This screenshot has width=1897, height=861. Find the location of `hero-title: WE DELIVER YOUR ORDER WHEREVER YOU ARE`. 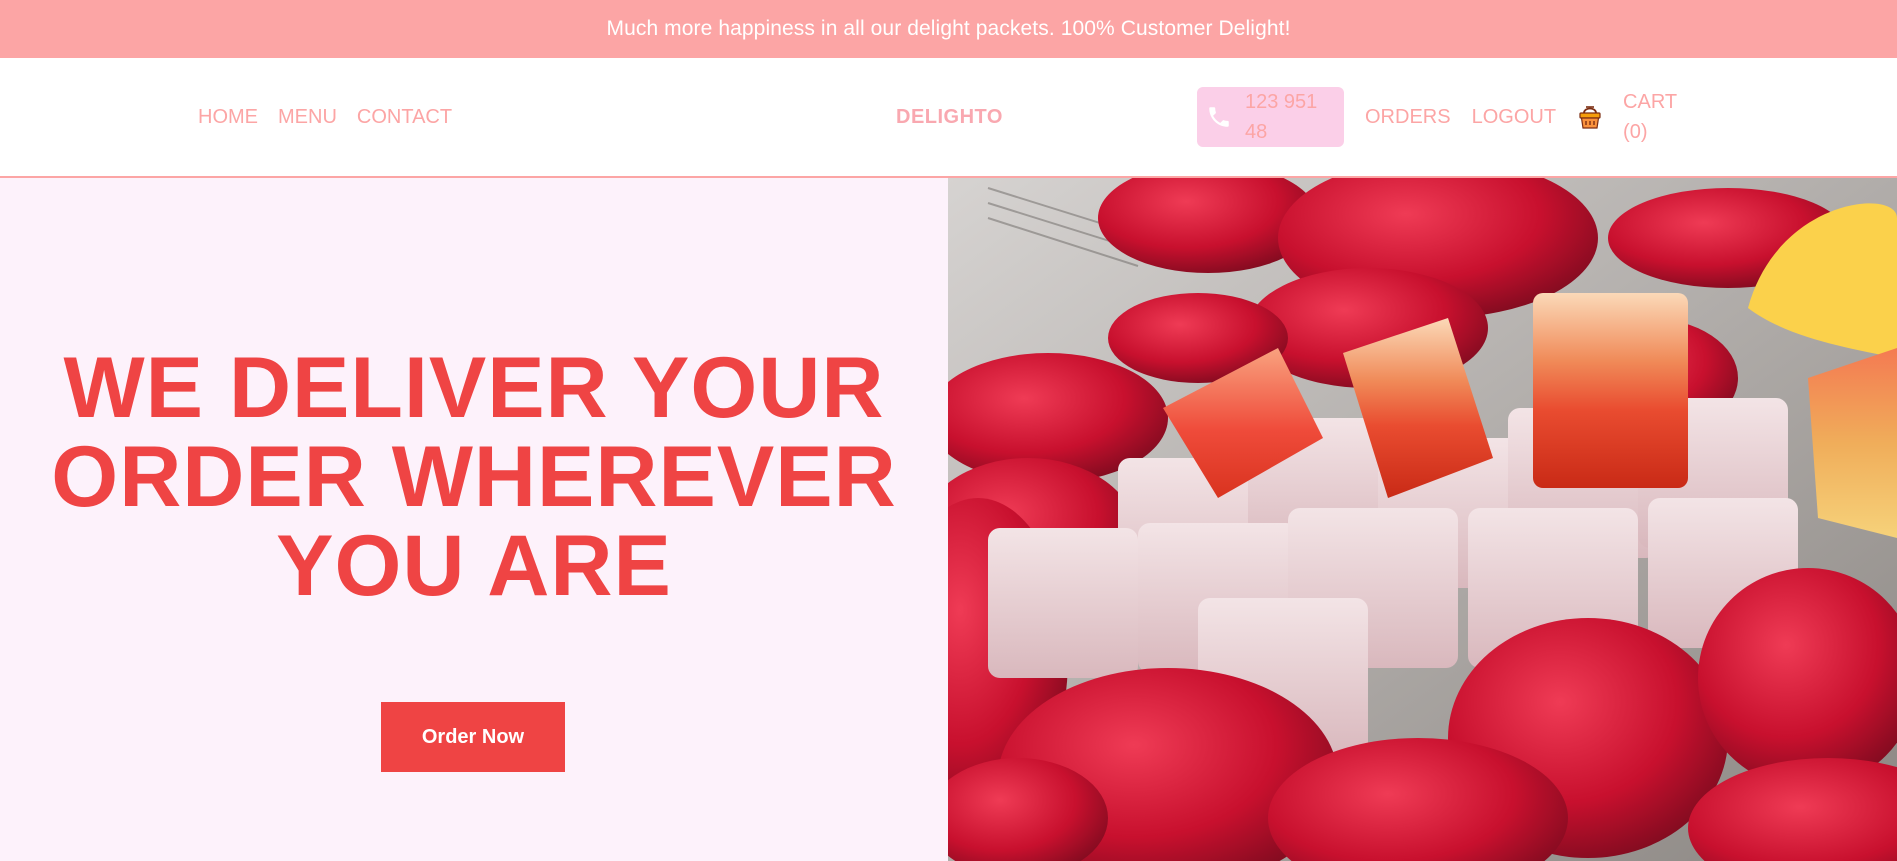

hero-title: WE DELIVER YOUR ORDER WHEREVER YOU ARE is located at coordinates (474, 477).